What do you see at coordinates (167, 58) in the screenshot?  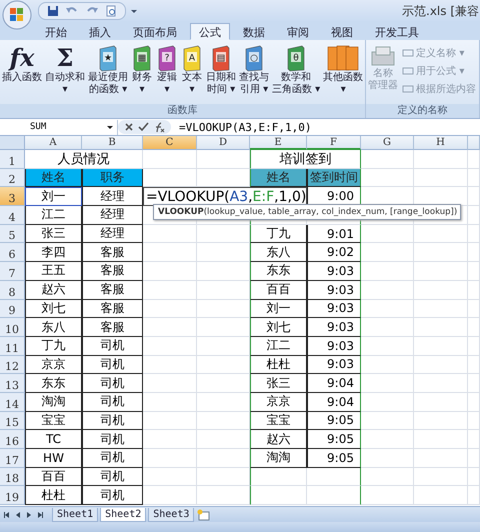 I see `book-icon: ?` at bounding box center [167, 58].